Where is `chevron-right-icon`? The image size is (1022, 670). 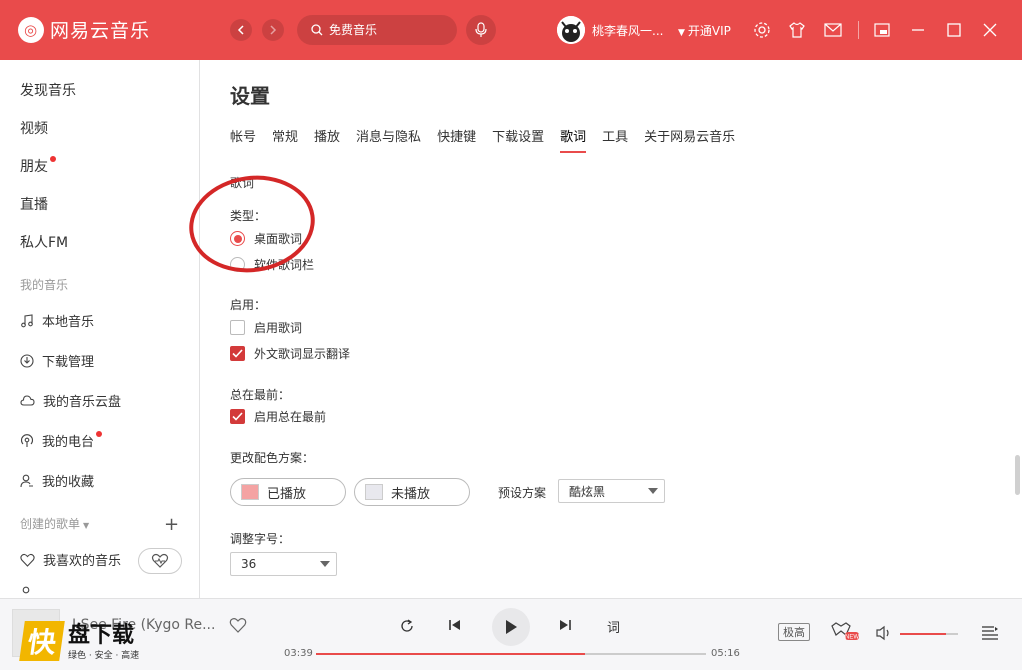
chevron-right-icon is located at coordinates (273, 30).